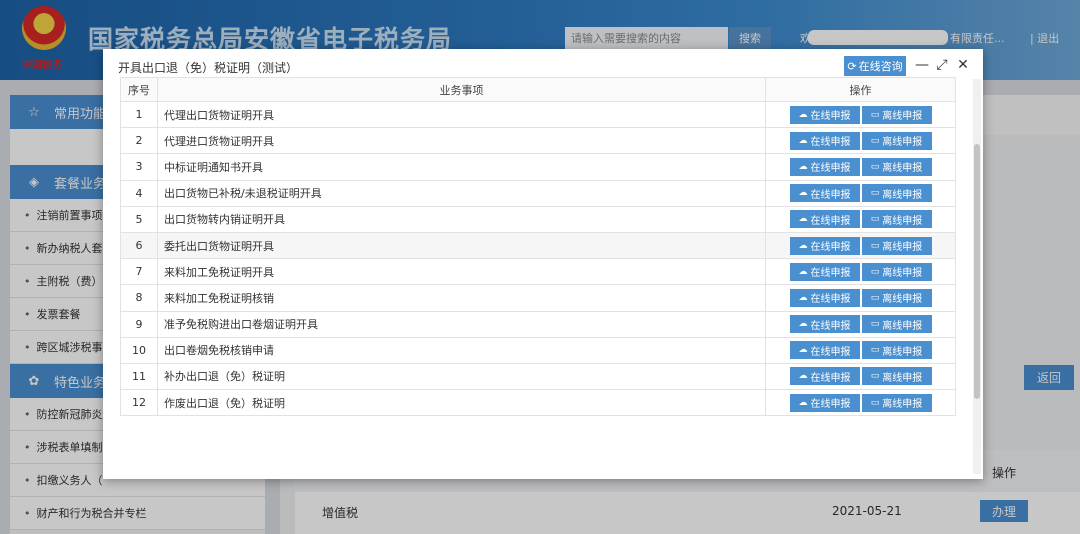 The image size is (1080, 534). What do you see at coordinates (139, 141) in the screenshot?
I see `row-number: 2` at bounding box center [139, 141].